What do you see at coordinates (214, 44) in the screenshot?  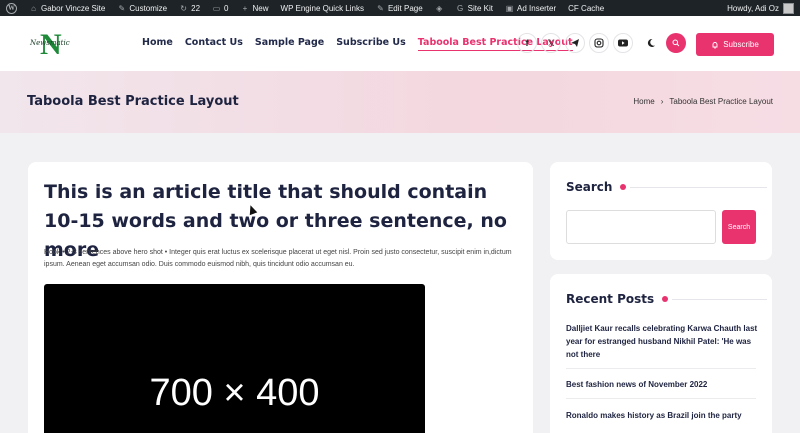 I see `nav-item-contact-us: Contact Us` at bounding box center [214, 44].